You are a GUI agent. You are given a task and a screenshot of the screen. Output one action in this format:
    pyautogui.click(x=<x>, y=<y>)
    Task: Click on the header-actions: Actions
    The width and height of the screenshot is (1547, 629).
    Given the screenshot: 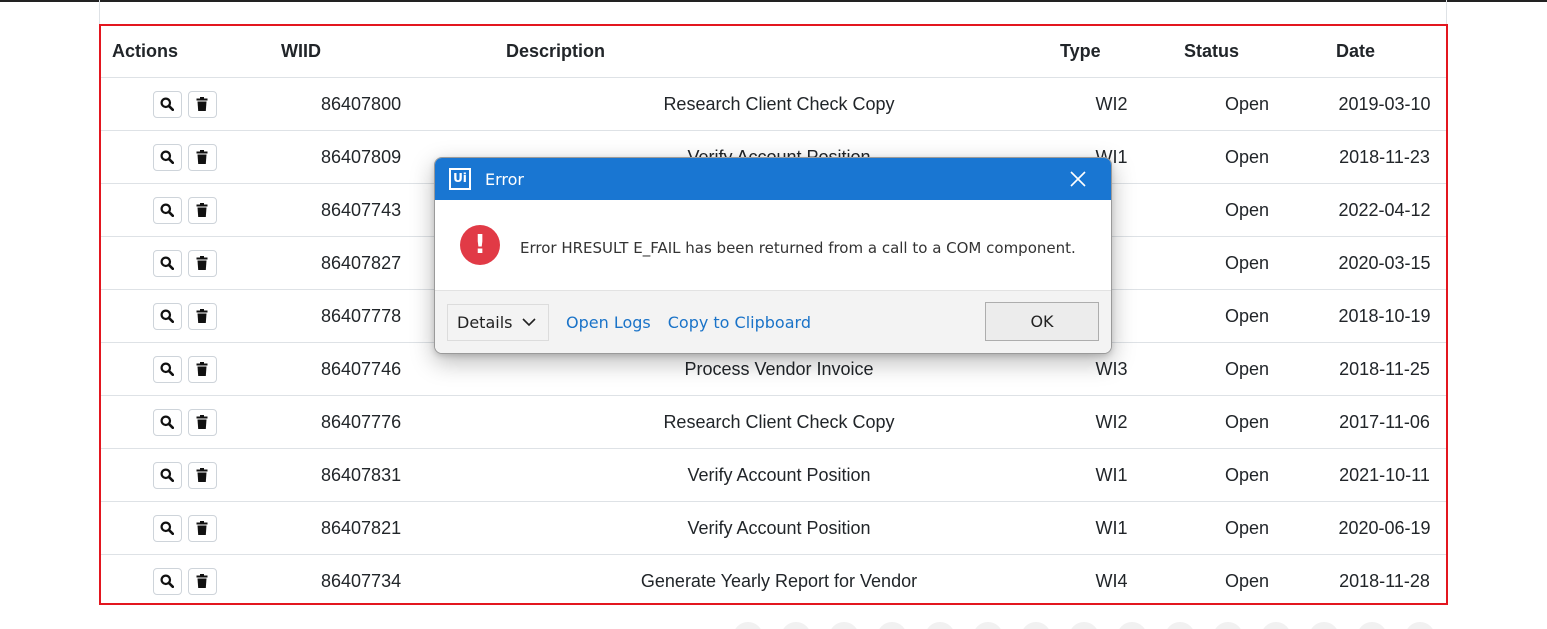 What is the action you would take?
    pyautogui.click(x=185, y=52)
    